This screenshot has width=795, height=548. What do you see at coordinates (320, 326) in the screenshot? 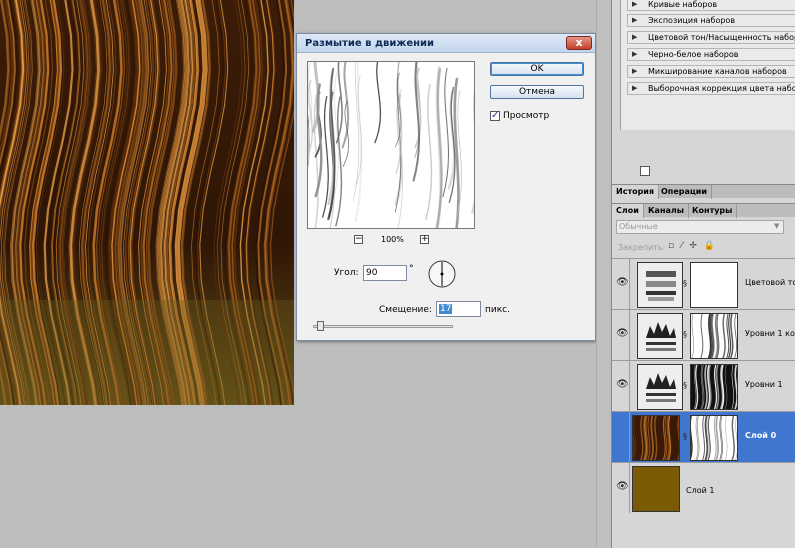
I see `offset-slider-handle` at bounding box center [320, 326].